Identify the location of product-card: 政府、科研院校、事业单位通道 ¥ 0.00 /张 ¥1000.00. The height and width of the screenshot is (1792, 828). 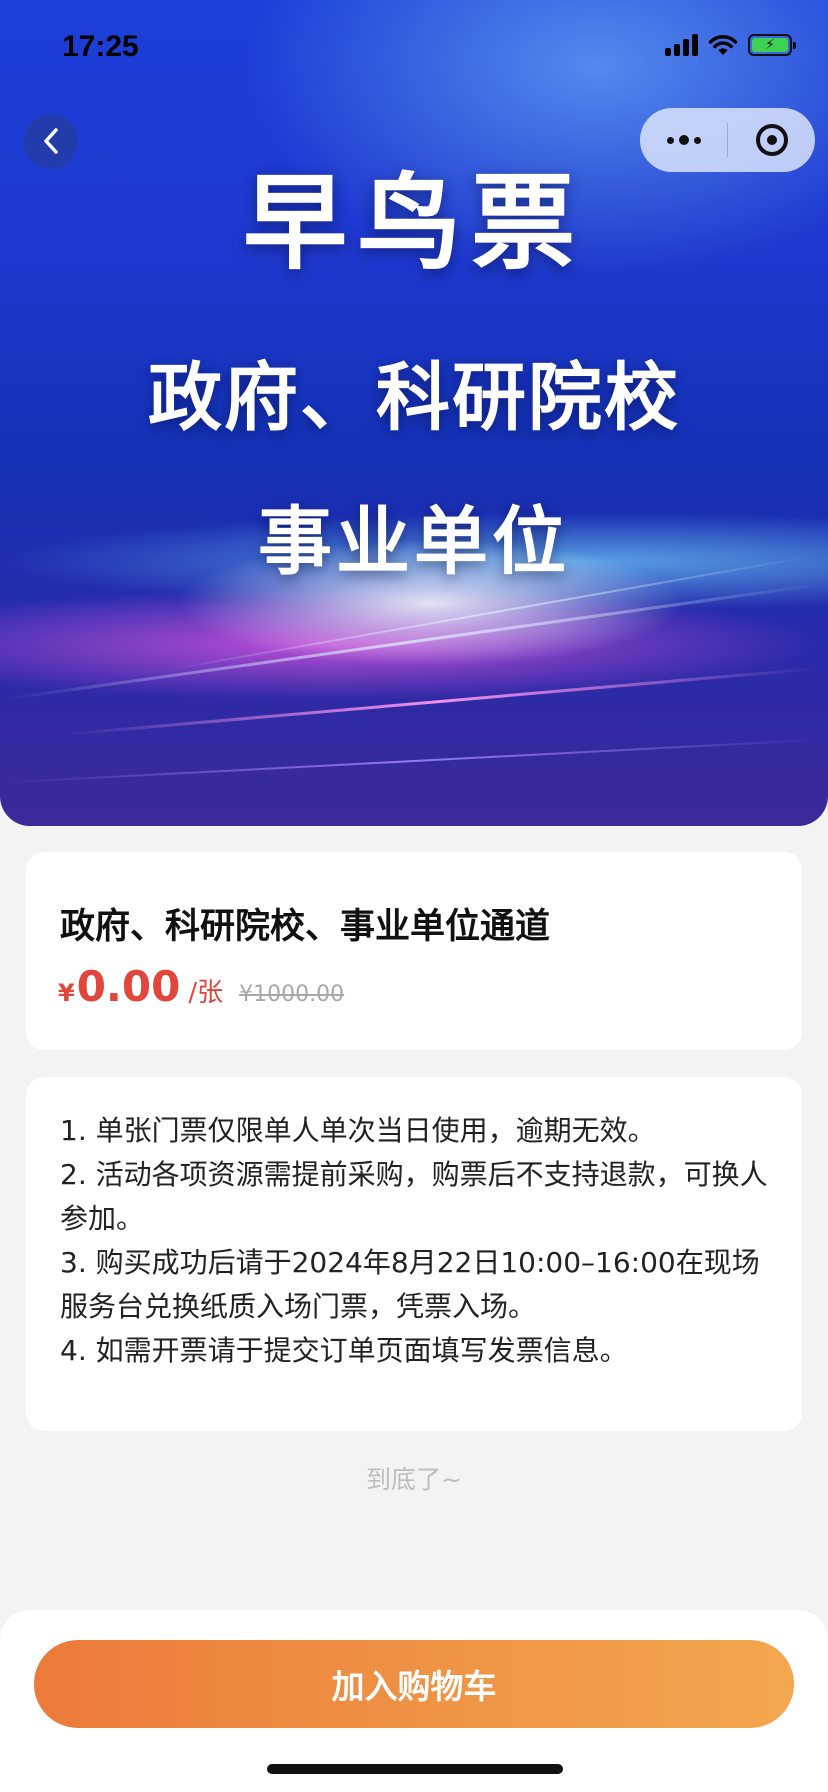
(414, 951).